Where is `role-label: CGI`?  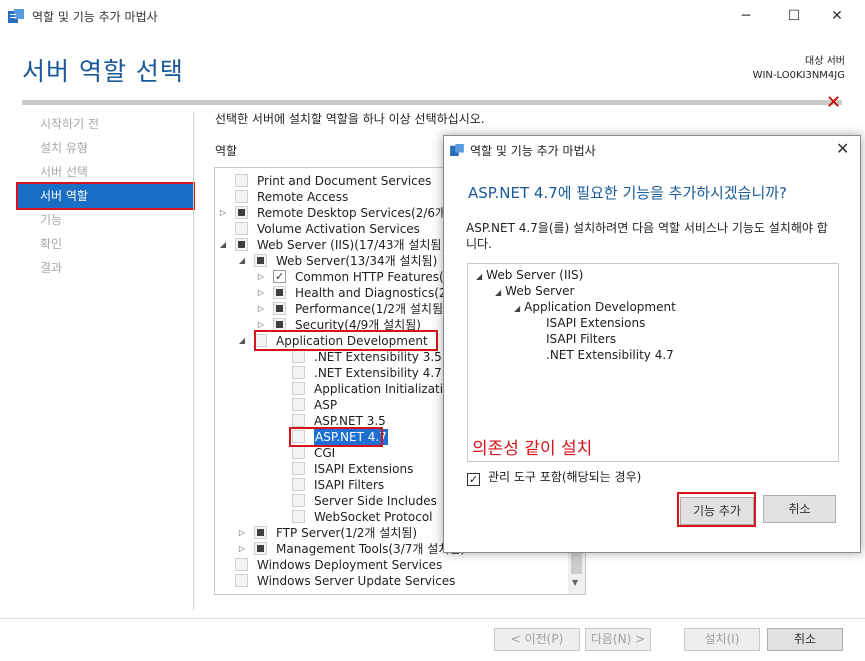
role-label: CGI is located at coordinates (325, 453).